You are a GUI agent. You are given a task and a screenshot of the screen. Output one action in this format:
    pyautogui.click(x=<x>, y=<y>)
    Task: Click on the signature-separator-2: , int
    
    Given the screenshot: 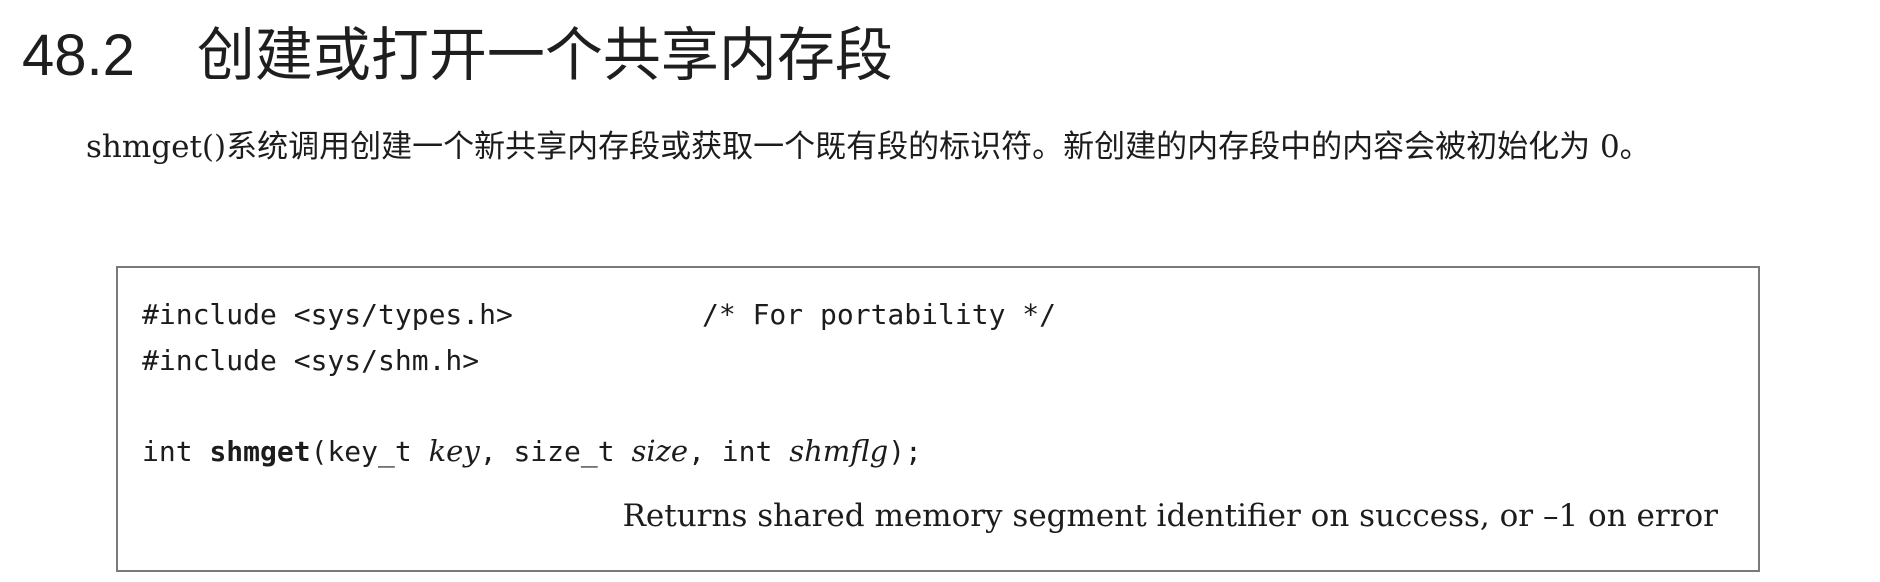 What is the action you would take?
    pyautogui.click(x=739, y=451)
    